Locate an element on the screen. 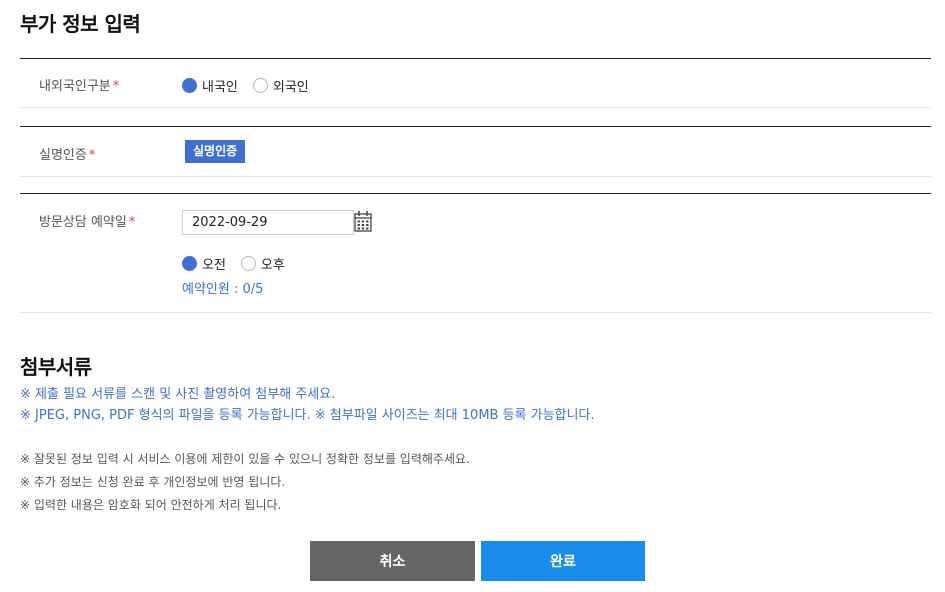 This screenshot has height=592, width=945. page-title: 부가 정보 입력 is located at coordinates (80, 24).